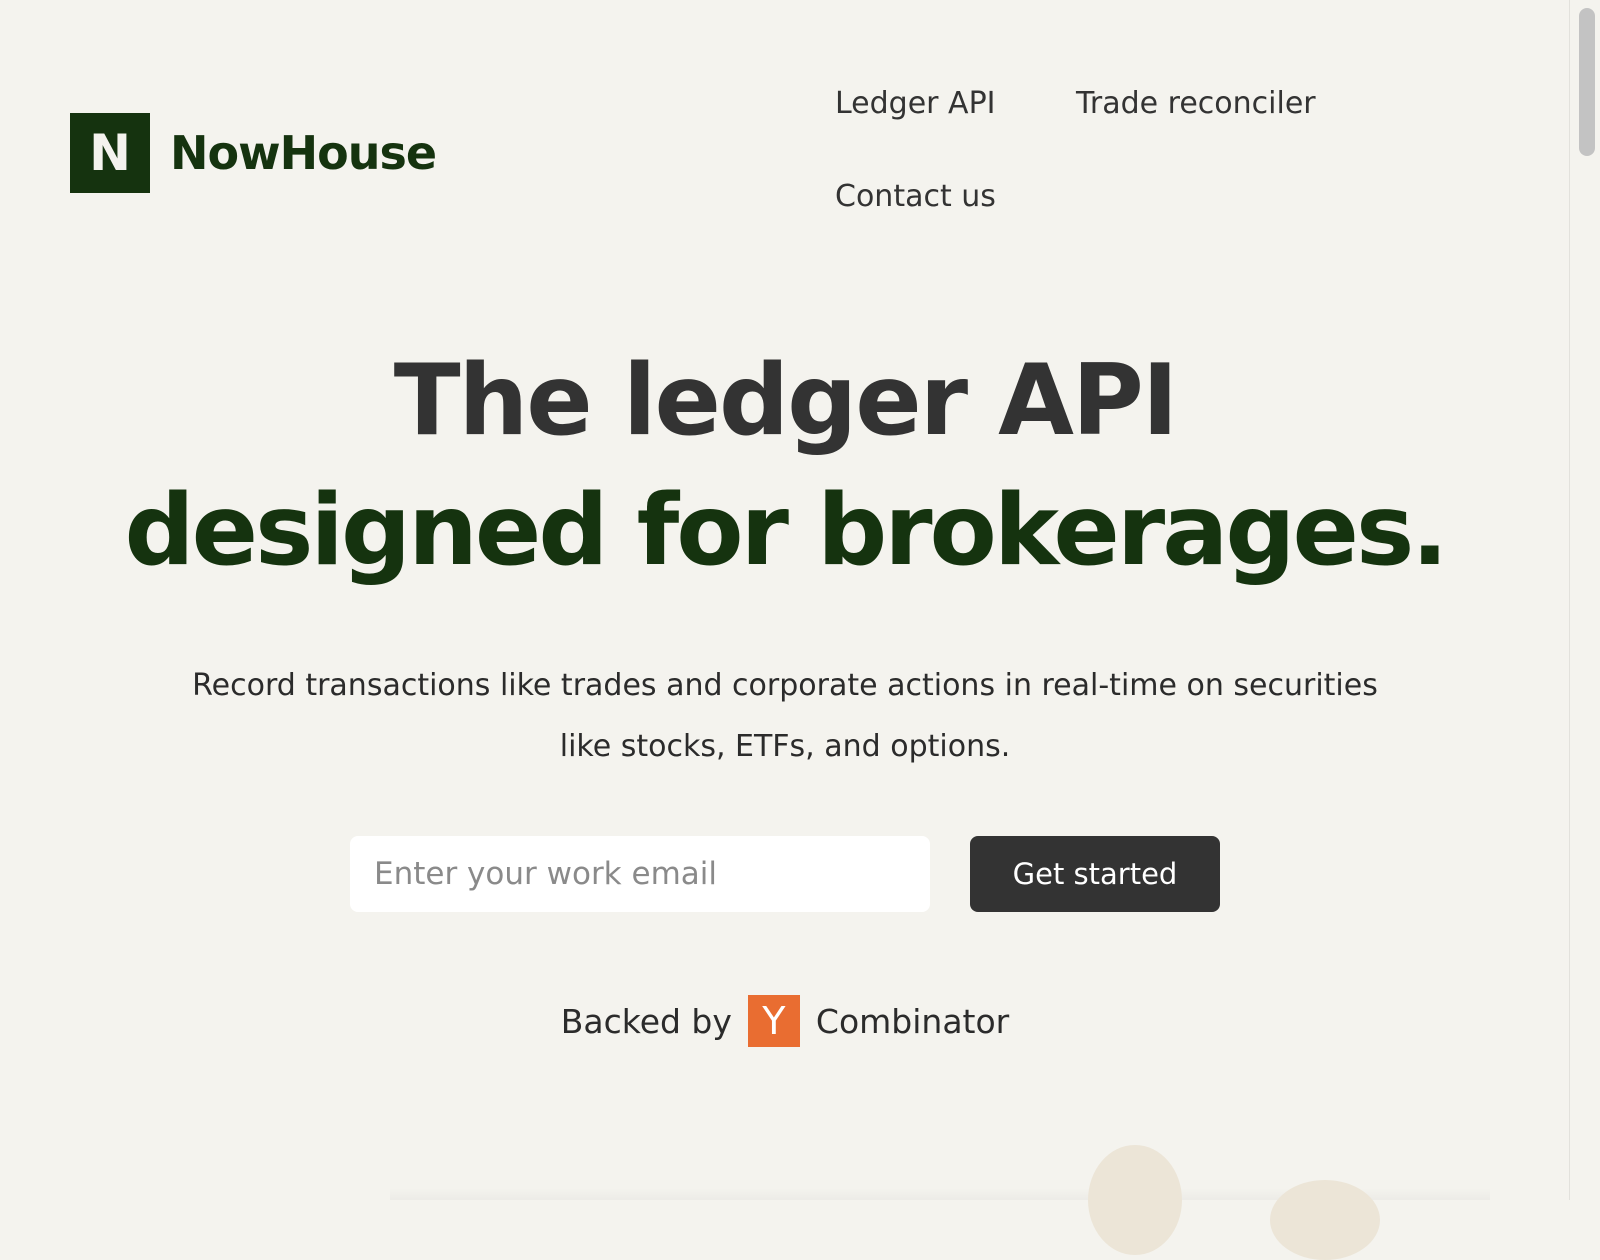  I want to click on nav-link-trade-reconciler: Trade reconciler, so click(1196, 103).